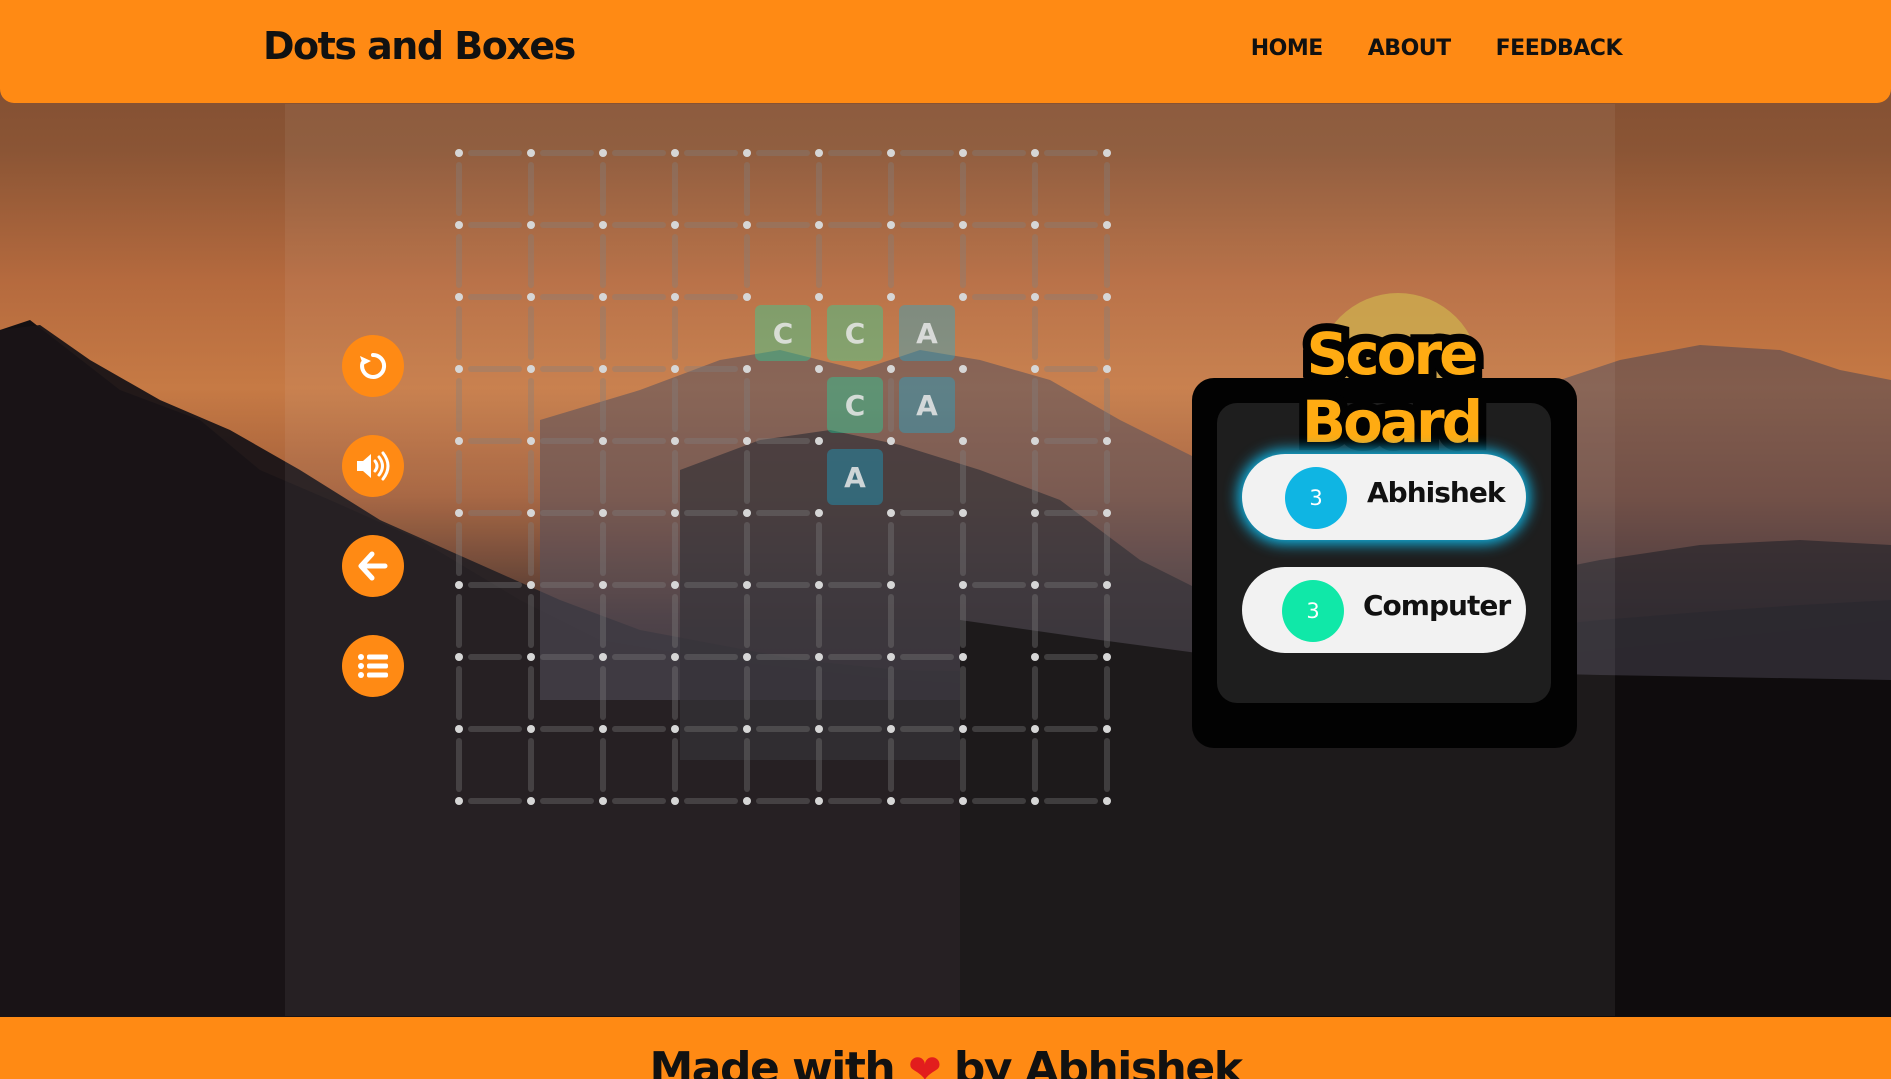  Describe the element at coordinates (945, 1061) in the screenshot. I see `footer-credit: Made with ❤ by Abhishek` at that location.